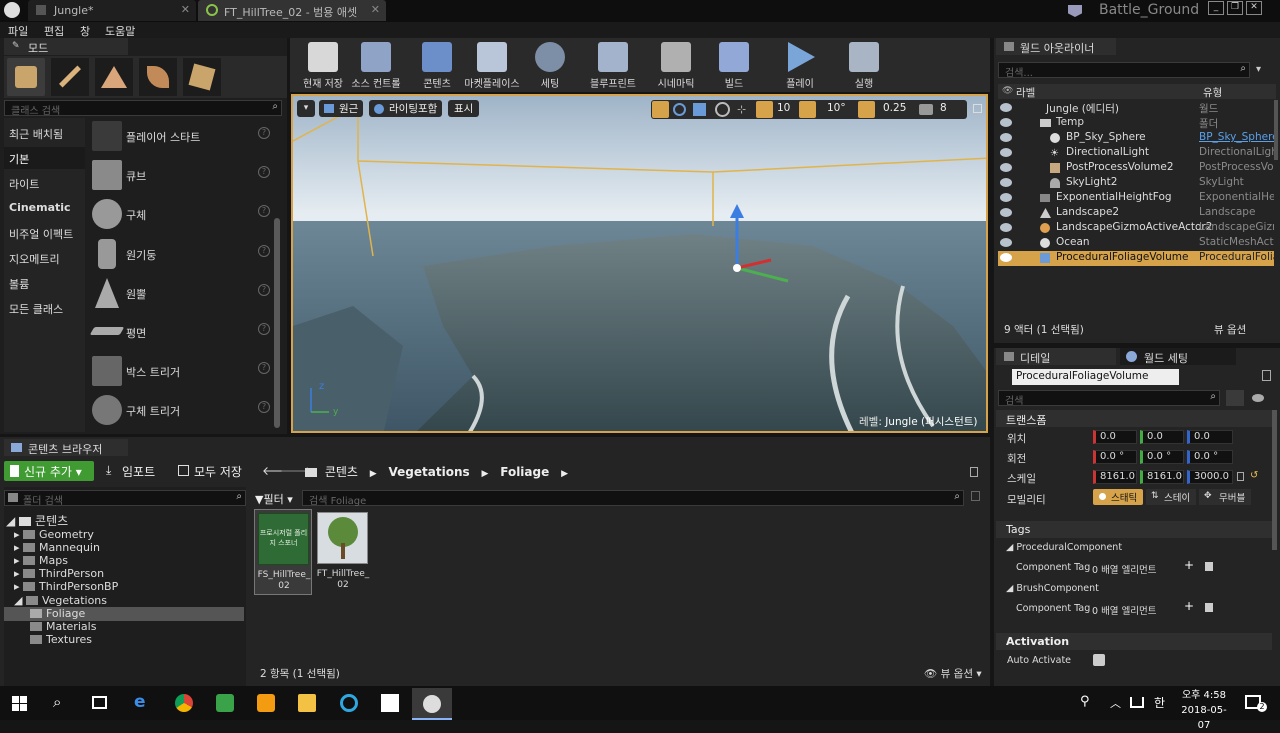  I want to click on category-visual-effects: 비주얼 이펙트, so click(41, 234).